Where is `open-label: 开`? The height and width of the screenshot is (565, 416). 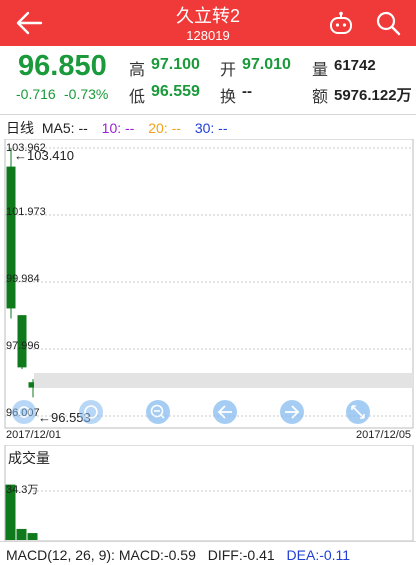
open-label: 开 is located at coordinates (228, 70).